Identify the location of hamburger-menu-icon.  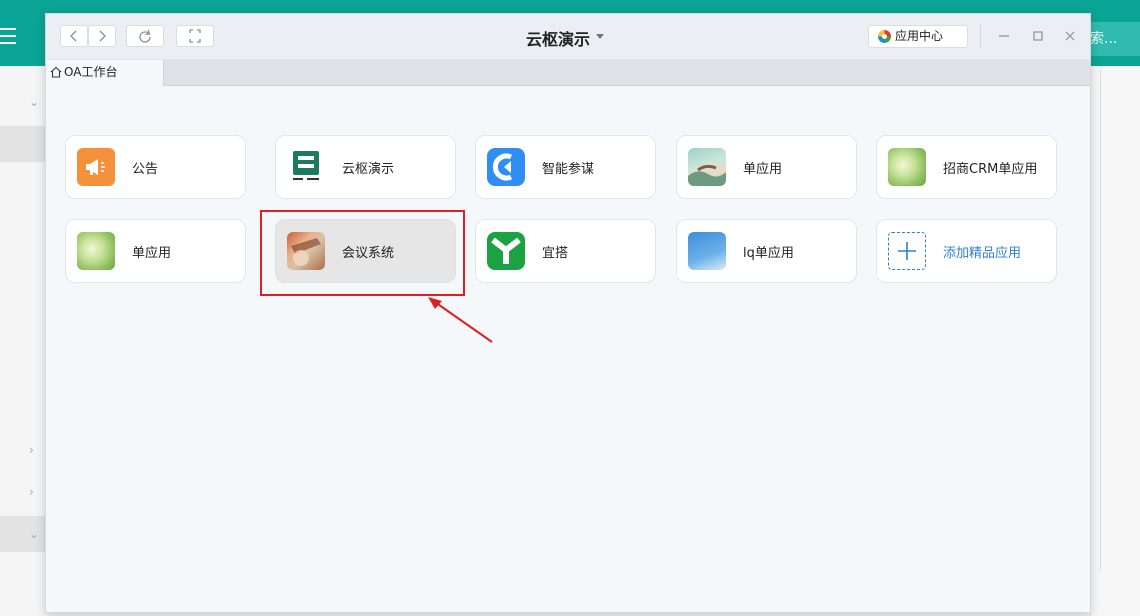
(10, 37).